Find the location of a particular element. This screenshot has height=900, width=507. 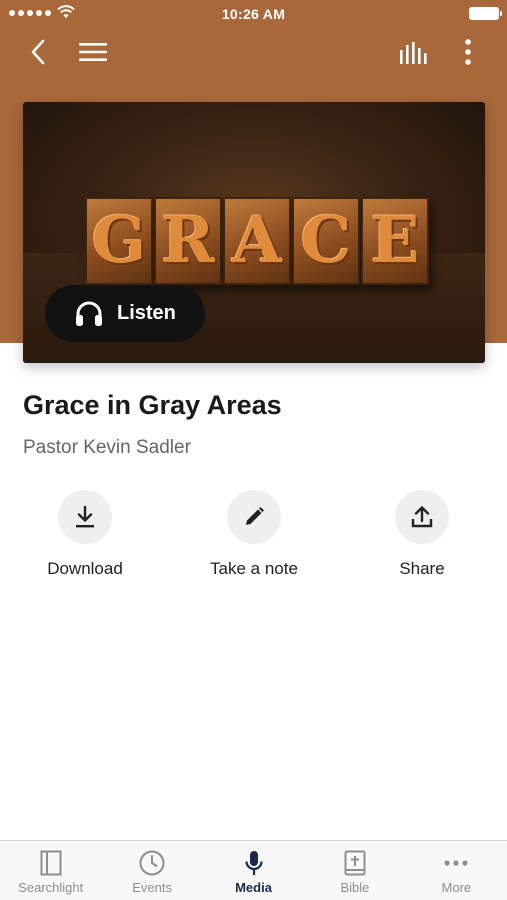

back-button is located at coordinates (38, 52).